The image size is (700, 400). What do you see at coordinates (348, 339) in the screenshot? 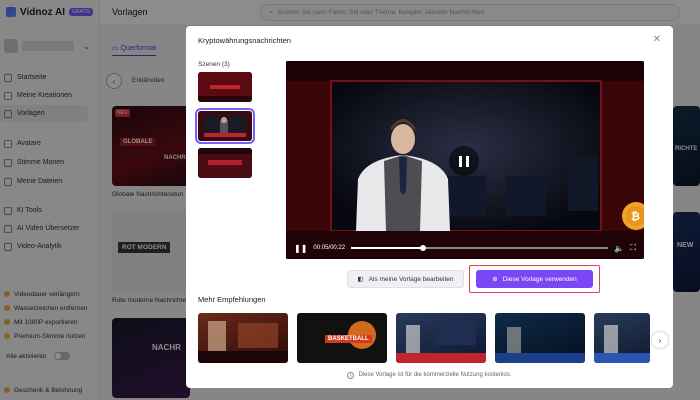
I see `rec-text: BASKETBALL` at bounding box center [348, 339].